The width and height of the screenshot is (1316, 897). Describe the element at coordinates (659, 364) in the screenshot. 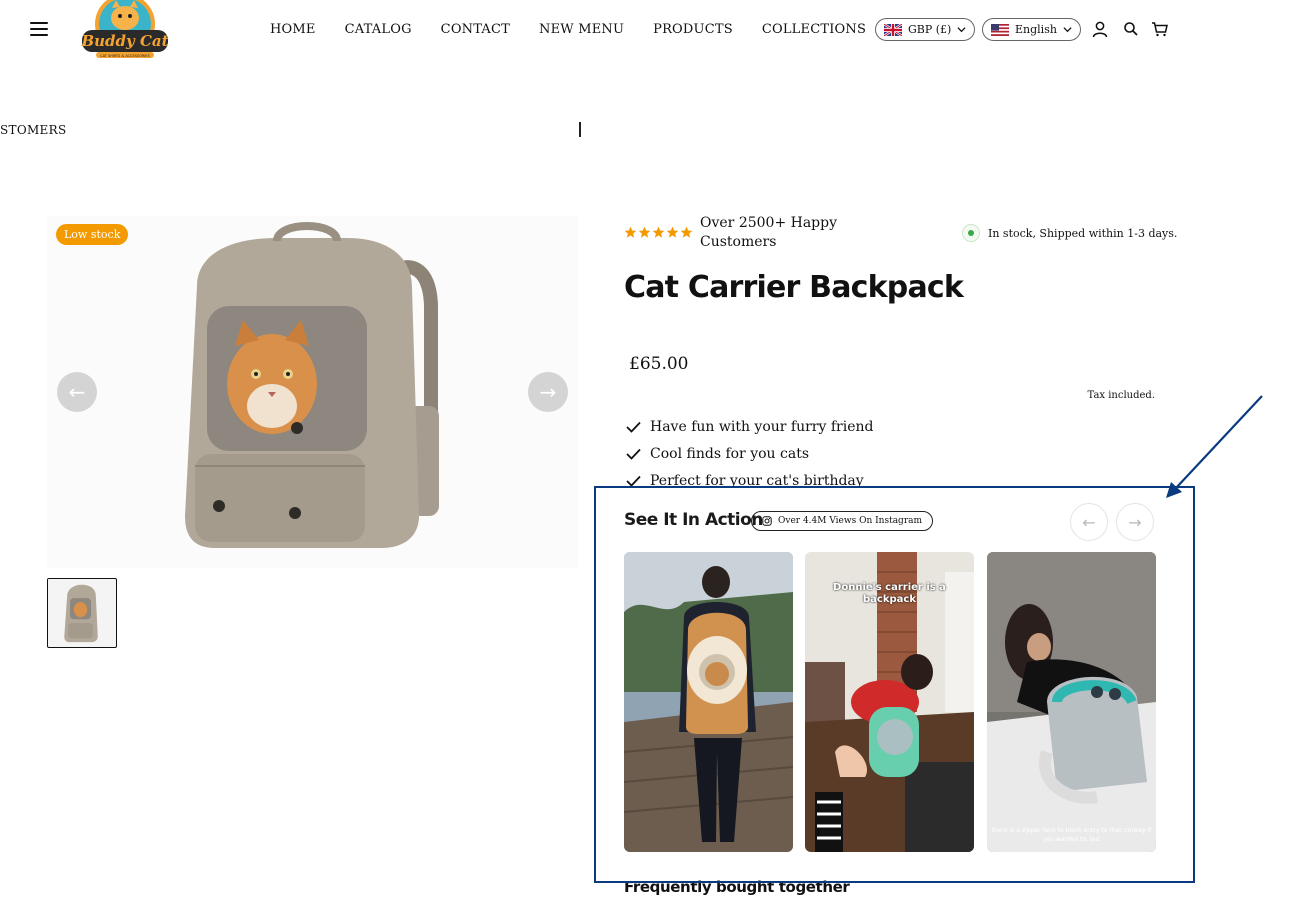

I see `product-price: £65.00` at that location.